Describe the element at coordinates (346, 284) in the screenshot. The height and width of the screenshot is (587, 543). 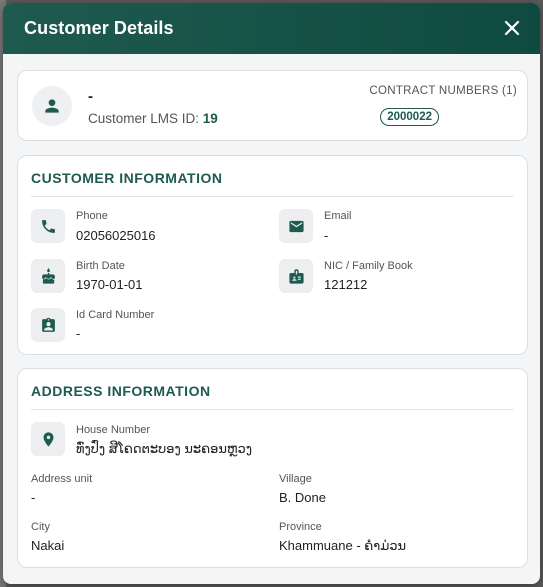
I see `nic-value: 121212` at that location.